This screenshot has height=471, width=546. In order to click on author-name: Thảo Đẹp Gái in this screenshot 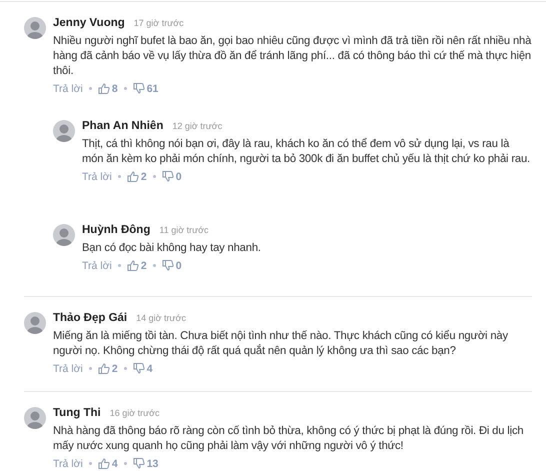, I will do `click(90, 318)`.